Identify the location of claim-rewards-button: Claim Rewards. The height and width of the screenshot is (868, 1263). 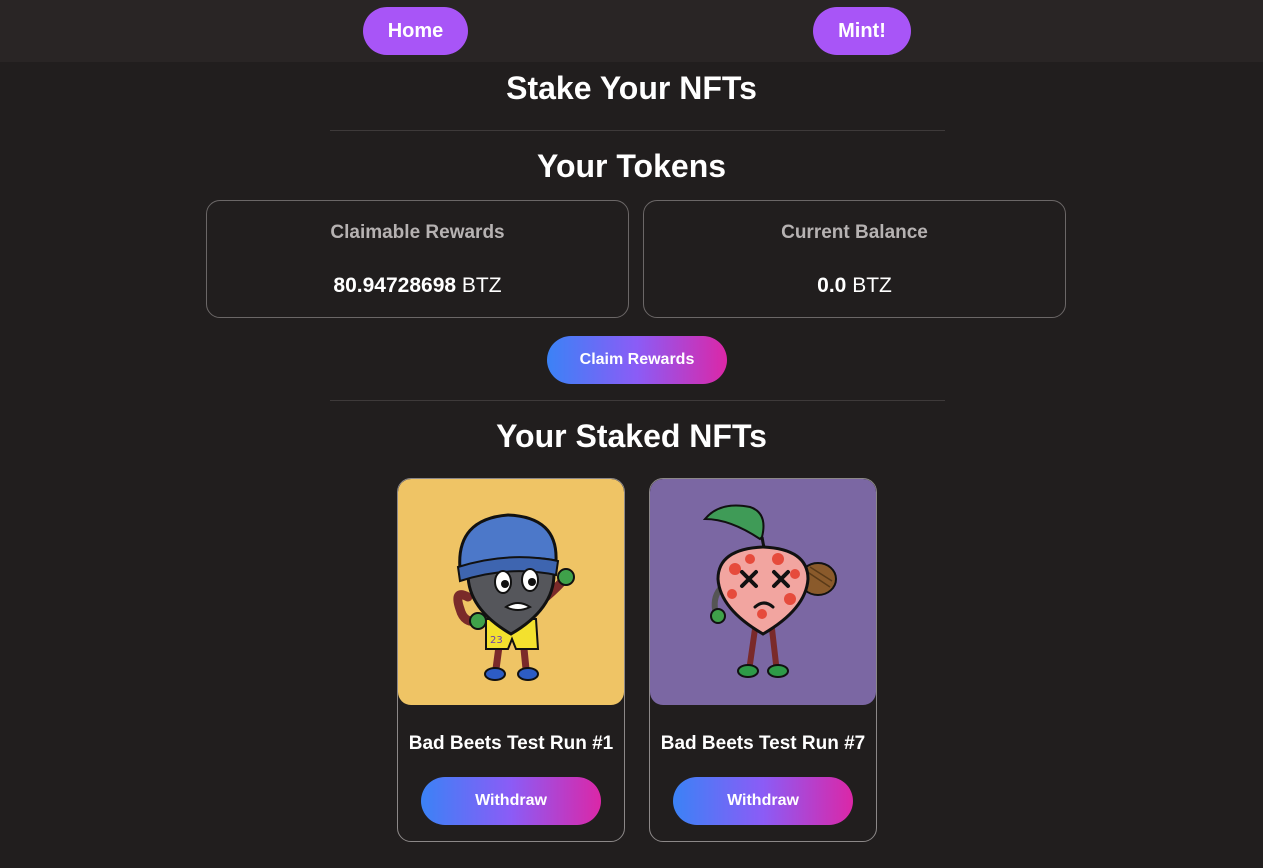
(637, 360).